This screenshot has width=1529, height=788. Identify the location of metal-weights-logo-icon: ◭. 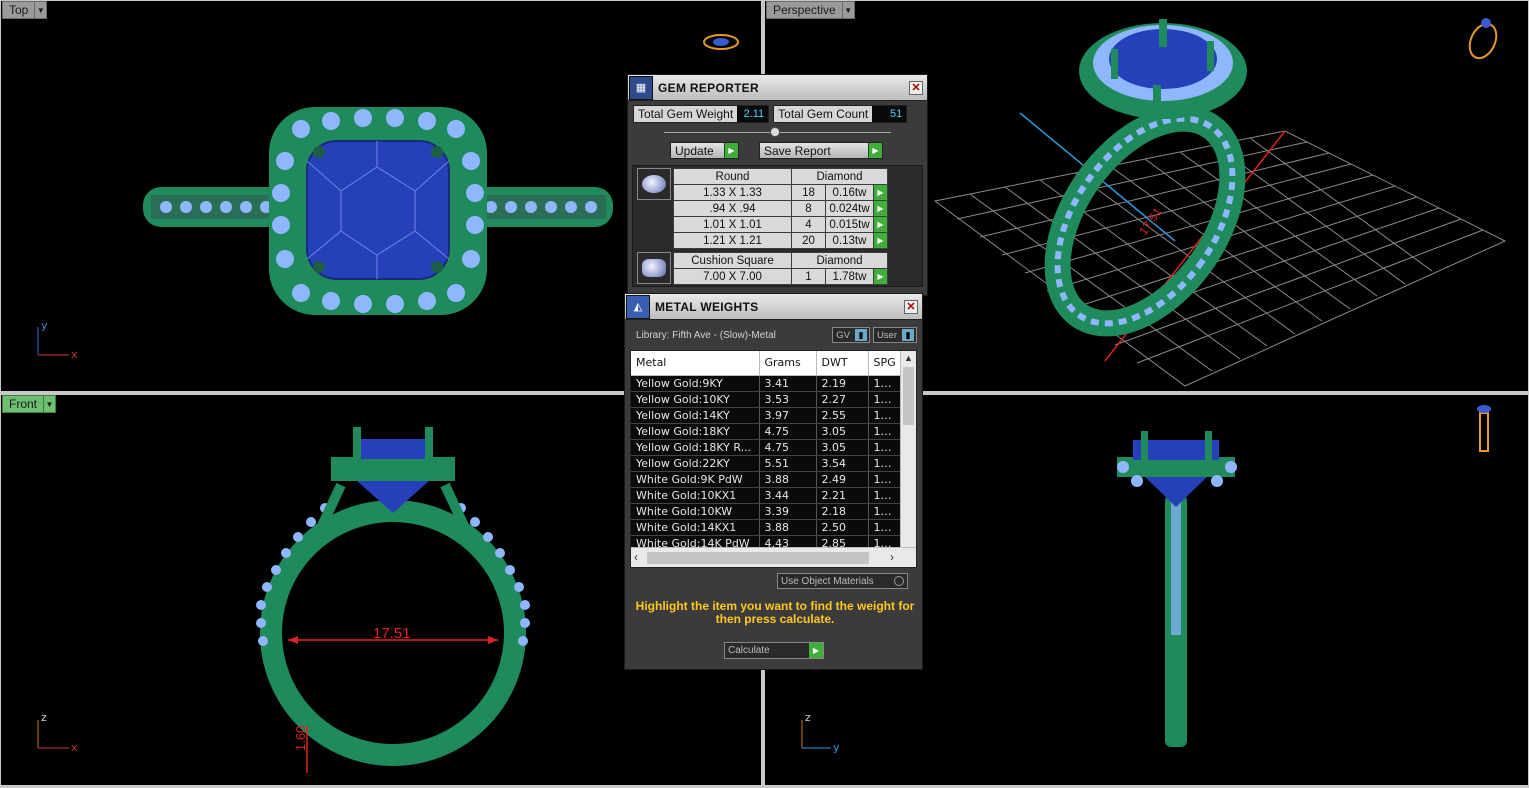
(638, 306).